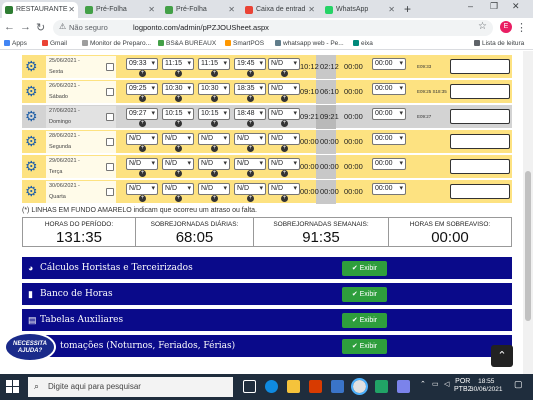  I want to click on bookmark-gmail: Gmail, so click(54, 43).